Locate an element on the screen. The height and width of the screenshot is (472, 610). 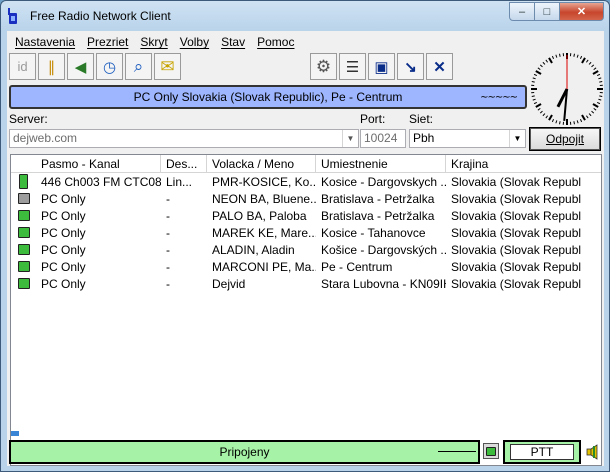
connection-status-text: Pripojeny is located at coordinates (244, 452).